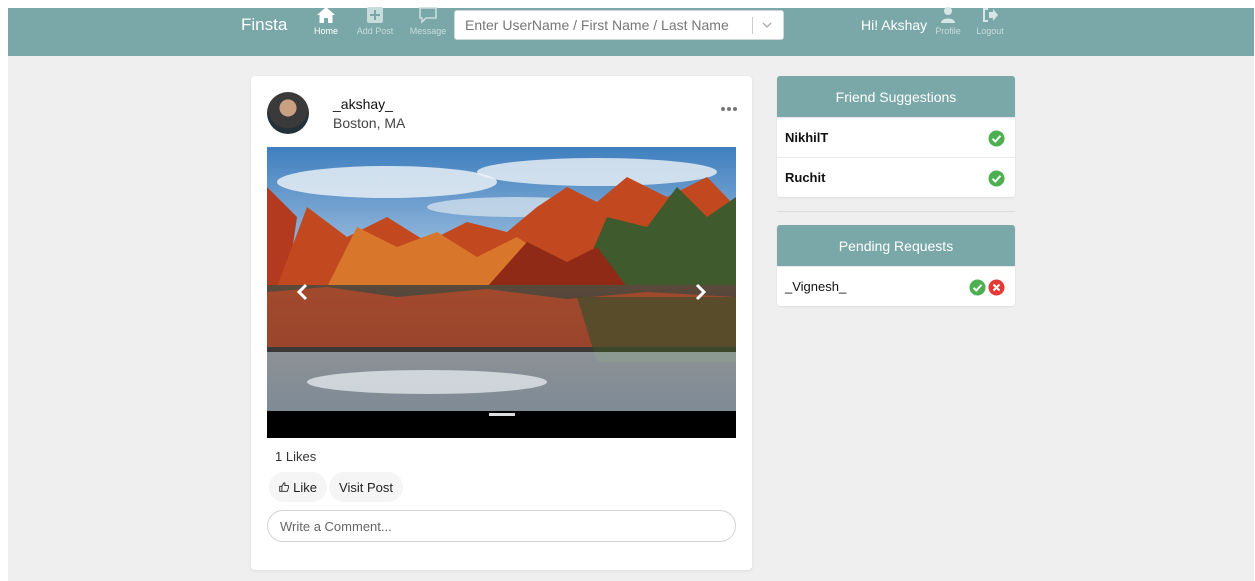  Describe the element at coordinates (948, 15) in the screenshot. I see `user-icon` at that location.